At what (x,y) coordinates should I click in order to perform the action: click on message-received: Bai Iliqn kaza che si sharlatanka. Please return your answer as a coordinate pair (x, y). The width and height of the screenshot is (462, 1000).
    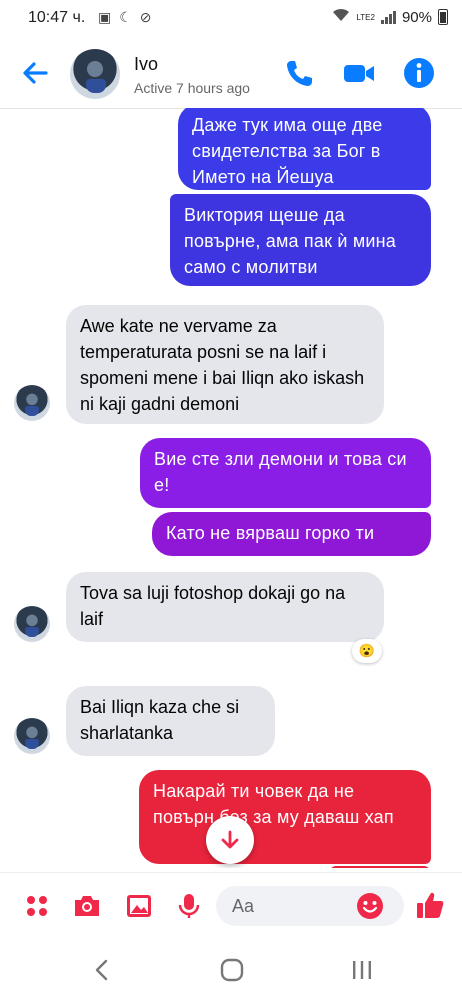
    Looking at the image, I should click on (170, 721).